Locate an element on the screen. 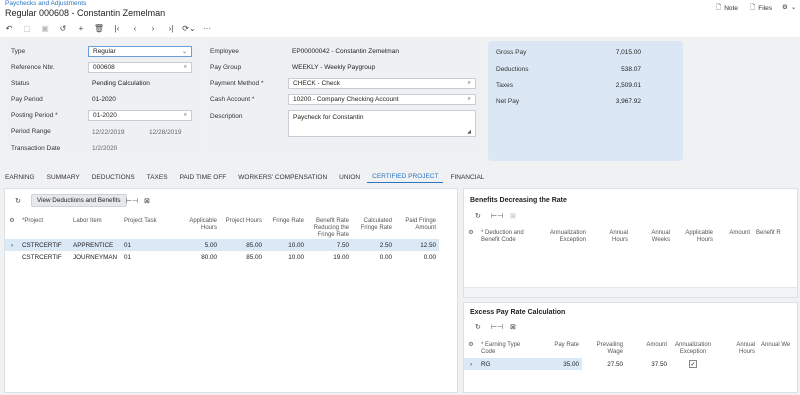 This screenshot has width=800, height=395. table-cell: 12.50 is located at coordinates (417, 245).